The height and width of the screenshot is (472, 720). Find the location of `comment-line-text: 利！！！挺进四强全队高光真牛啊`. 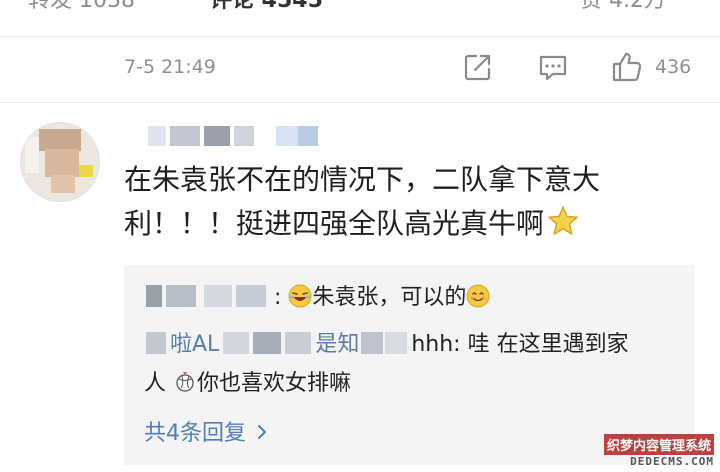

comment-line-text: 利！！！挺进四强全队高光真牛啊 is located at coordinates (334, 223).